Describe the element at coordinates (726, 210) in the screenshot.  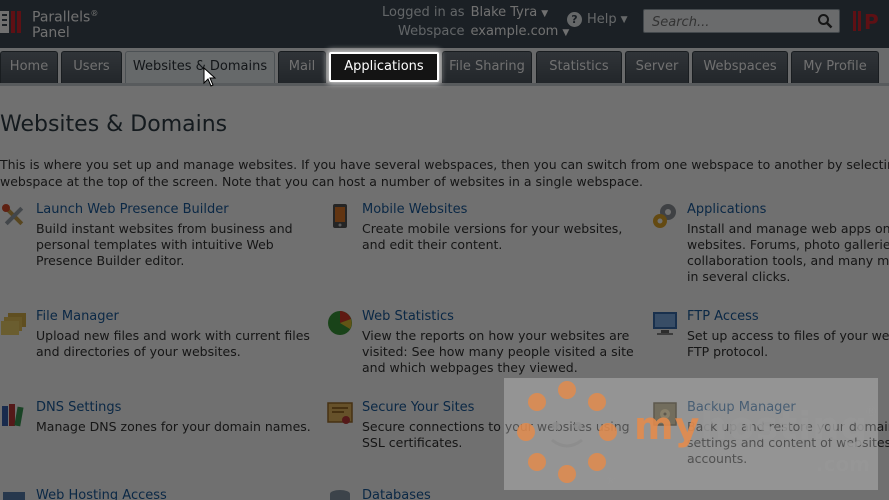
I see `feature-link: Applications` at that location.